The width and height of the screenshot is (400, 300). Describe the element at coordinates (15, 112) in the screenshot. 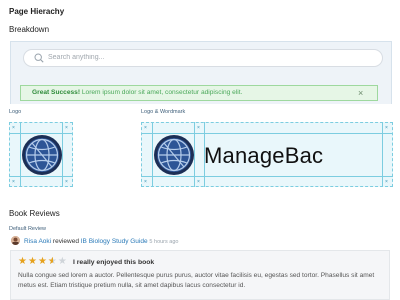

I see `logo-label: Logo` at that location.